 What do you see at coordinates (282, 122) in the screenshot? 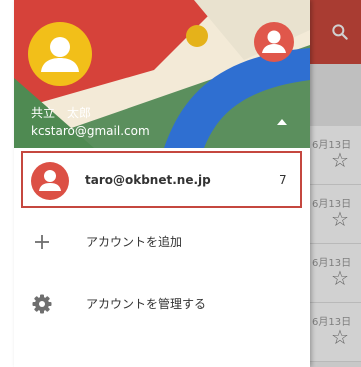
I see `caret-up-icon` at bounding box center [282, 122].